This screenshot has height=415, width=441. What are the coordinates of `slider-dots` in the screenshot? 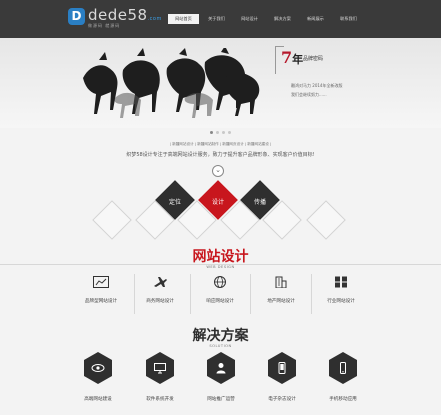 It's located at (220, 132).